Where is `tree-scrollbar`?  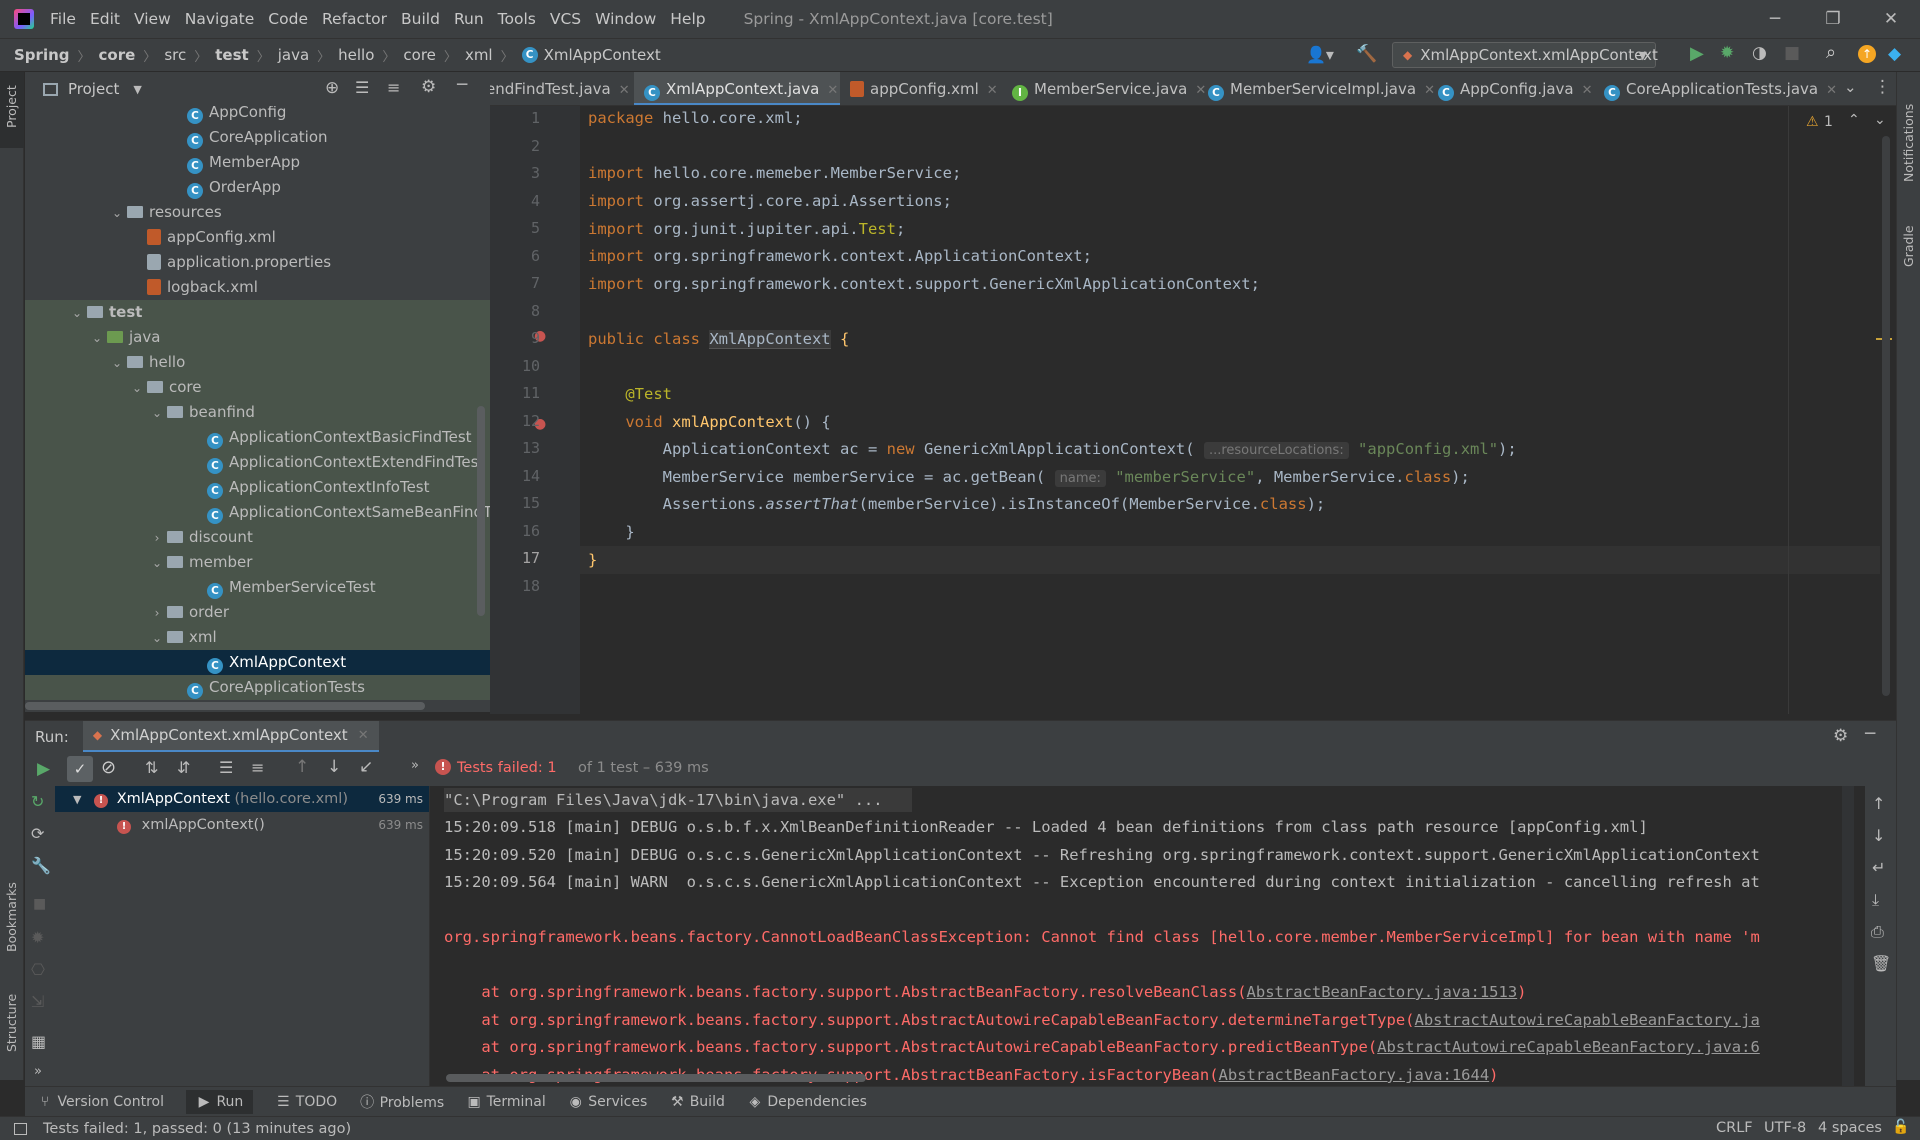 tree-scrollbar is located at coordinates (481, 511).